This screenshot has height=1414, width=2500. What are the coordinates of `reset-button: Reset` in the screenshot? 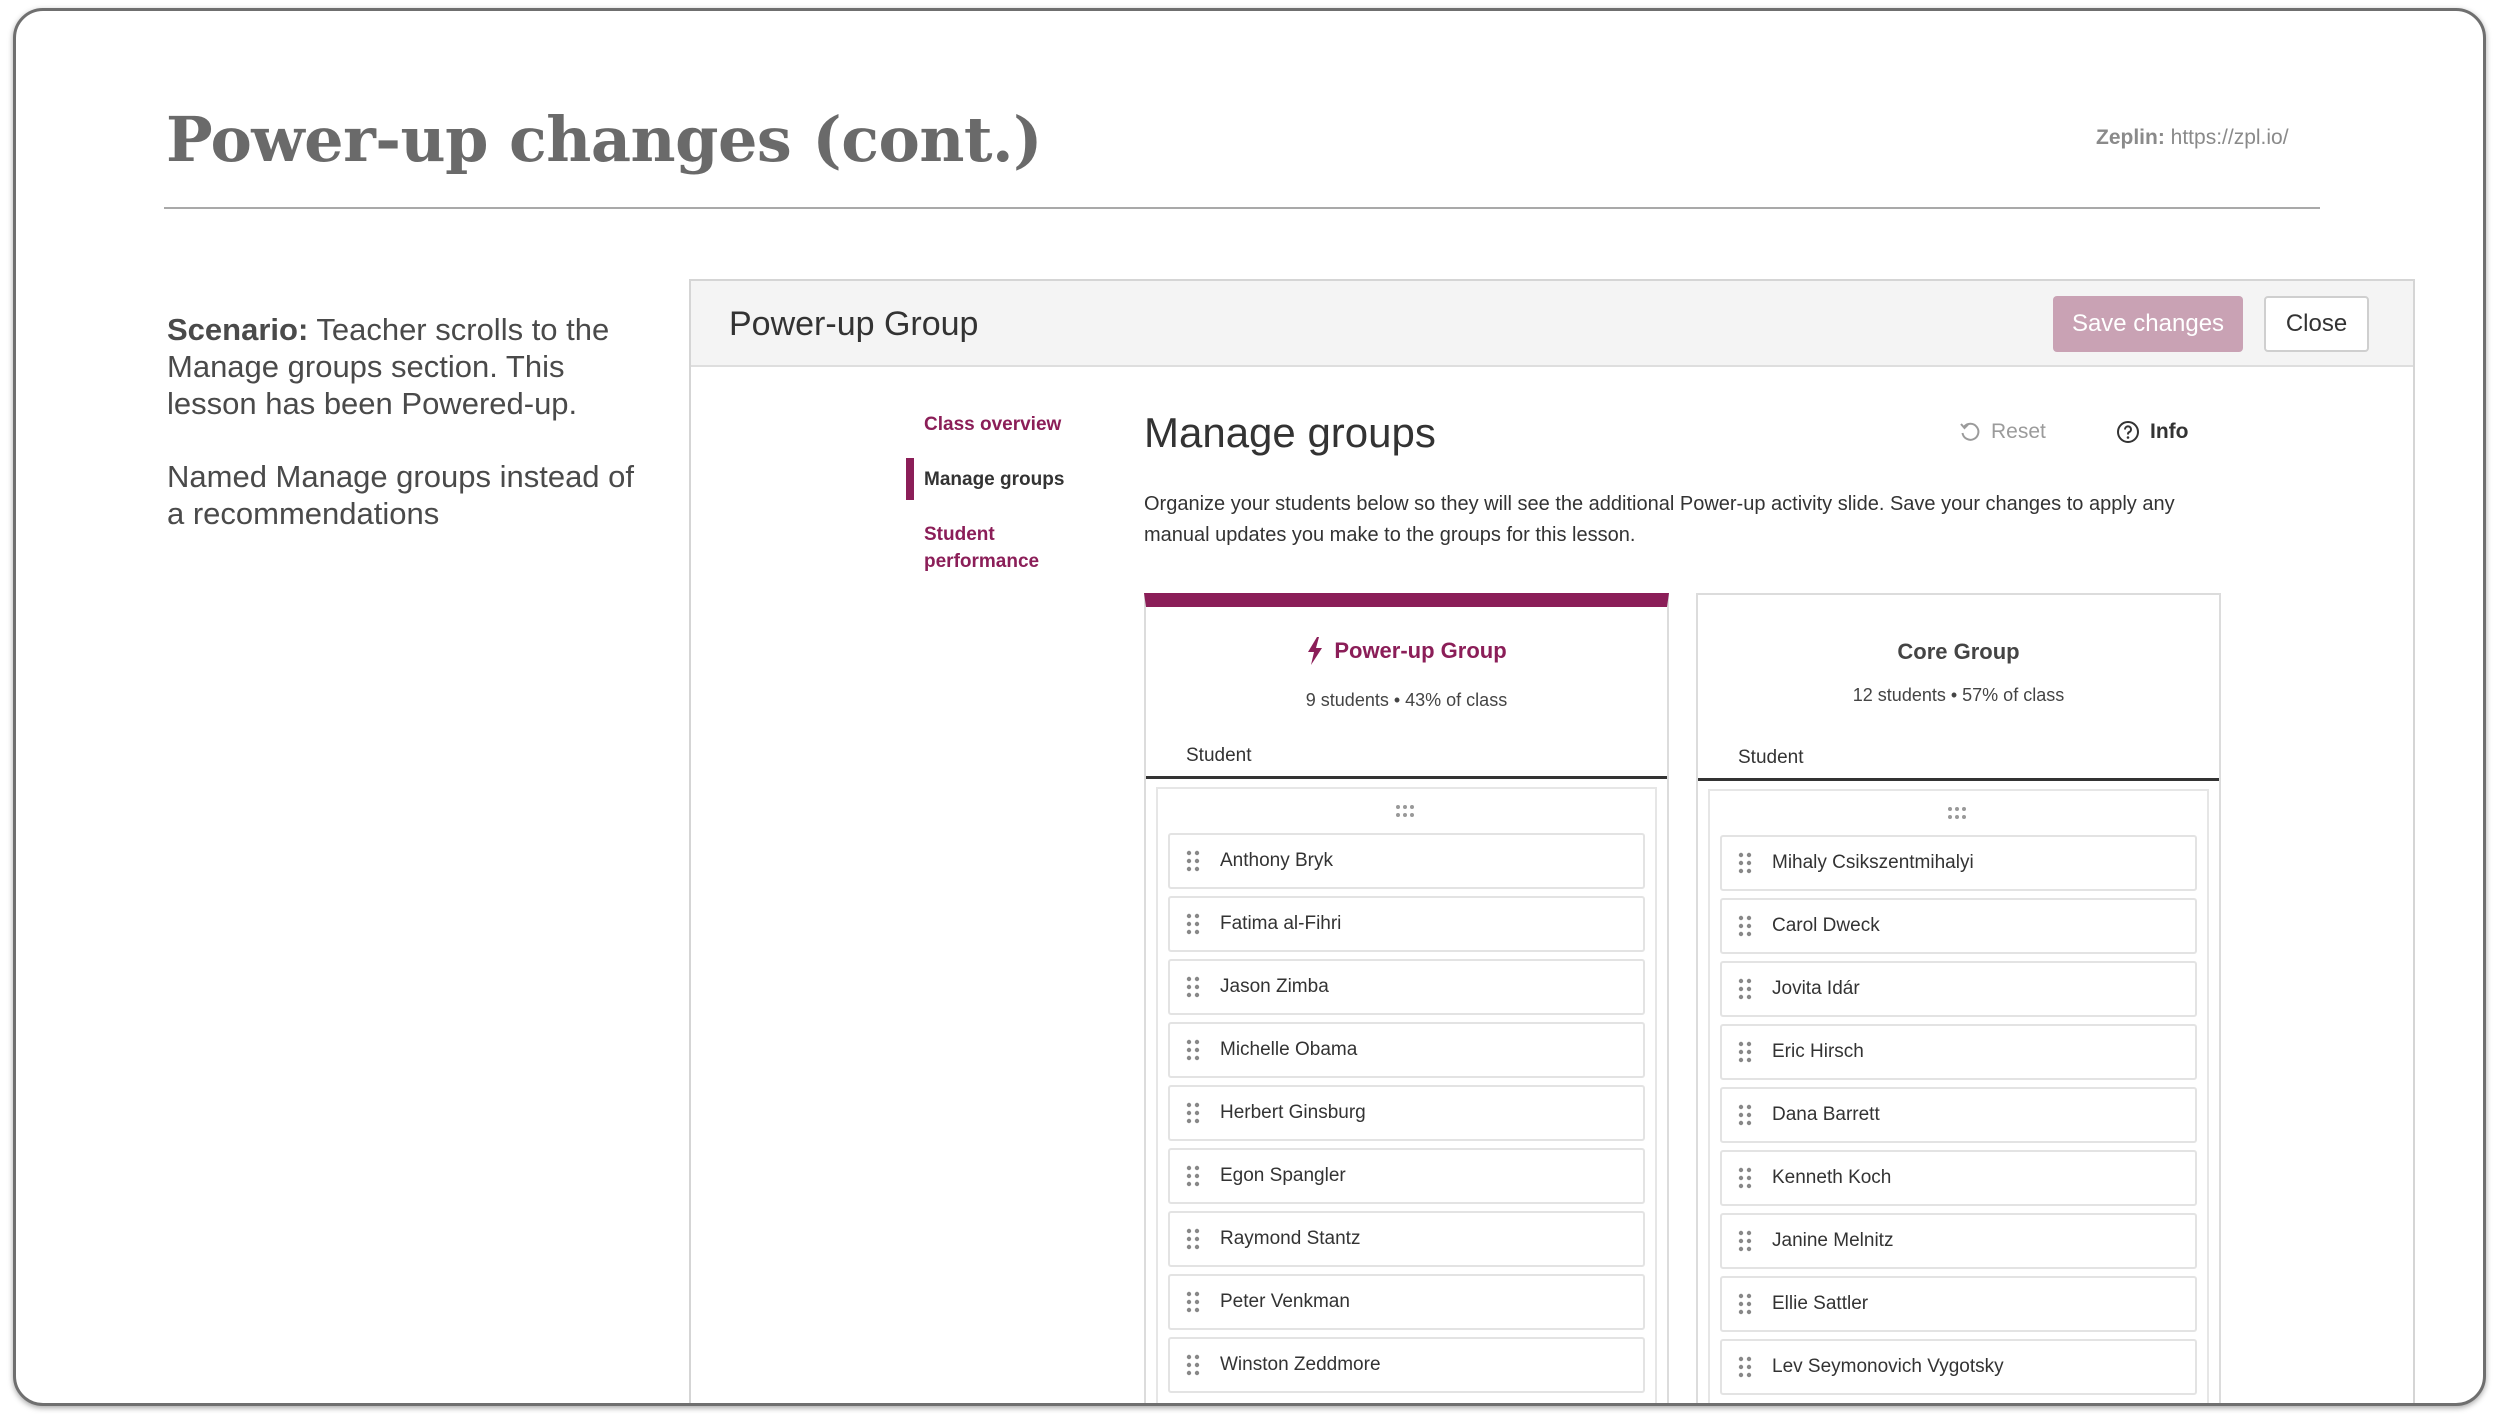 It's located at (2002, 432).